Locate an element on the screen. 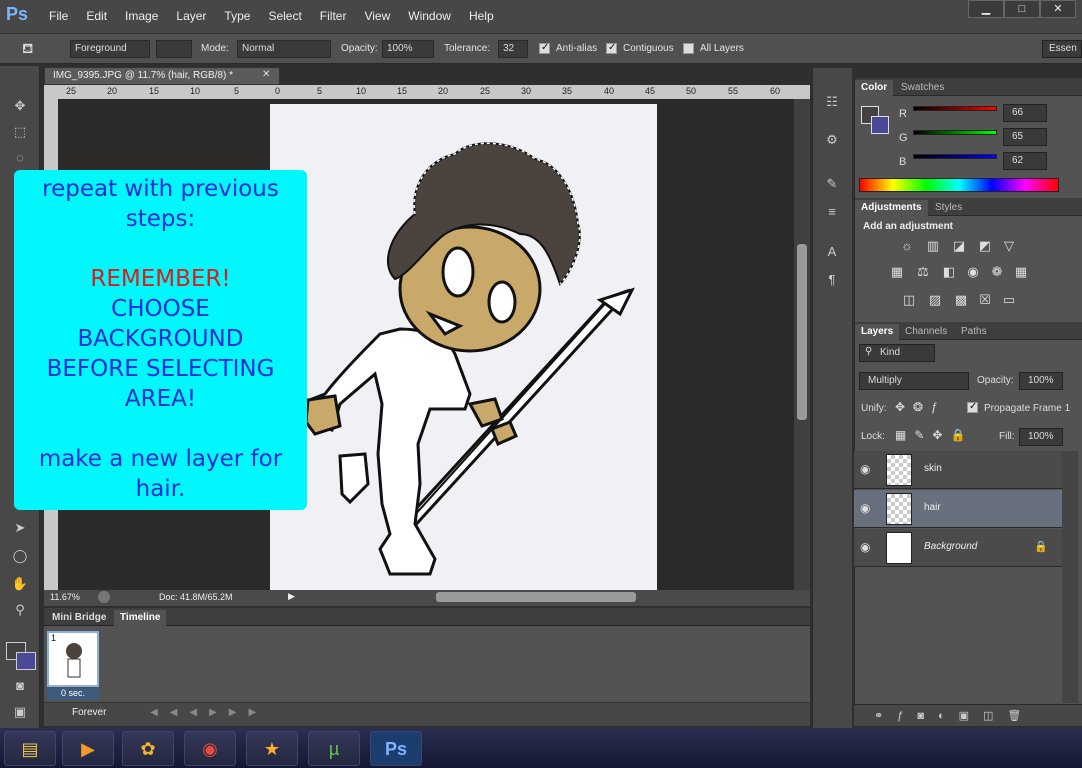 This screenshot has height=768, width=1082. marquee-tool-icon: ⬚ is located at coordinates (20, 132).